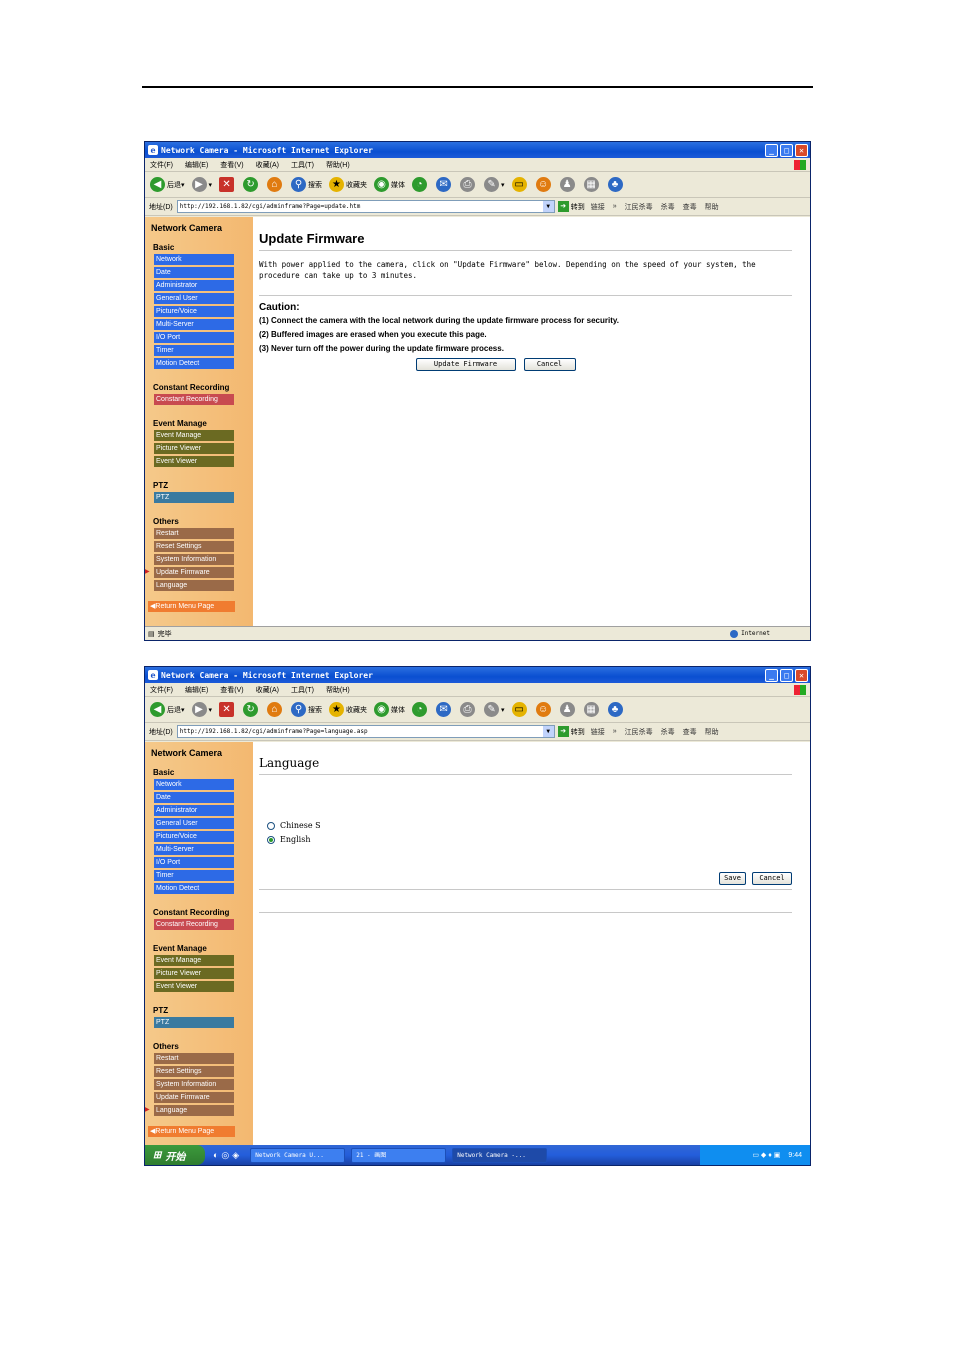 The image size is (954, 1351). Describe the element at coordinates (271, 825) in the screenshot. I see `radio-button` at that location.